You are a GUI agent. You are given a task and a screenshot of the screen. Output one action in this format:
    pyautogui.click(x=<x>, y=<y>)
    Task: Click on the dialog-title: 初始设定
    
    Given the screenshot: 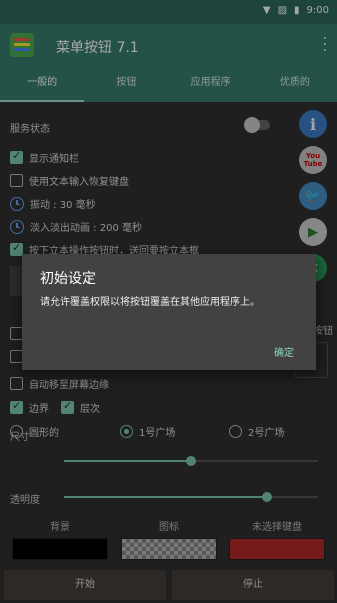 What is the action you would take?
    pyautogui.click(x=68, y=279)
    